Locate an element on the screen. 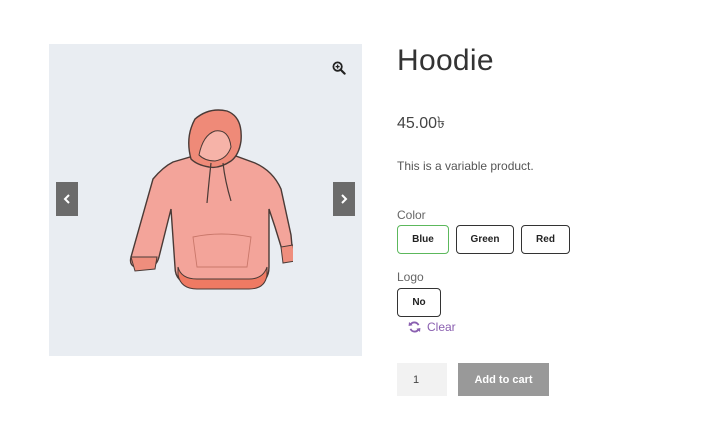 The height and width of the screenshot is (429, 704). product-price: 45.00৳ is located at coordinates (421, 123).